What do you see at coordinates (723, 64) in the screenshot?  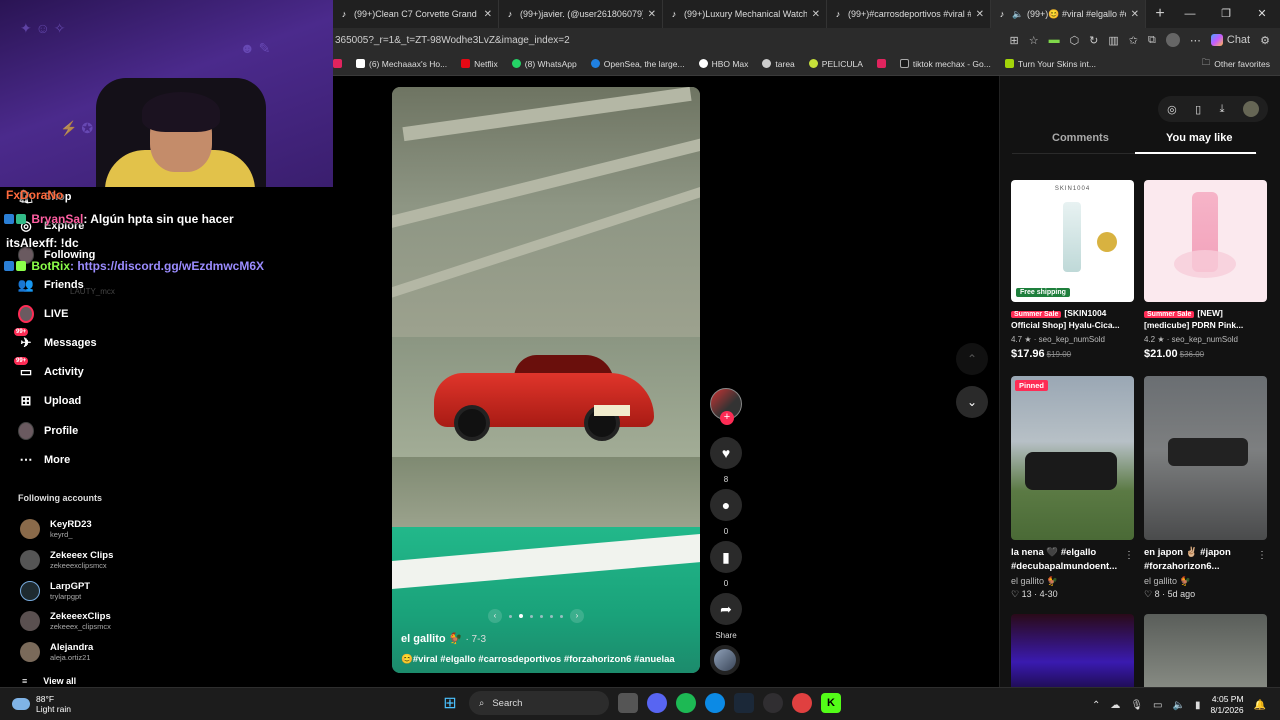 I see `bookmark-item: HBO Max` at bounding box center [723, 64].